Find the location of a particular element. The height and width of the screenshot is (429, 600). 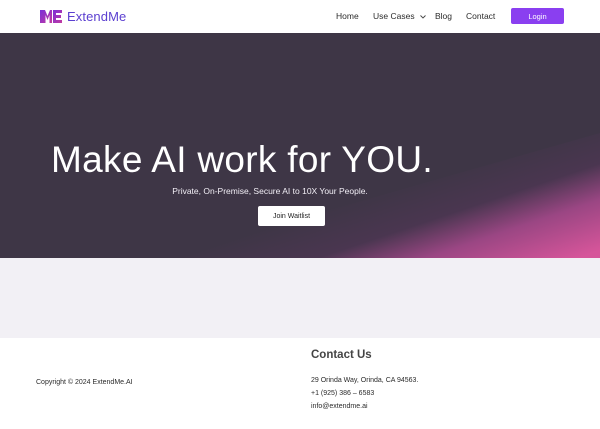

contact-email: info@extendme.ai is located at coordinates (339, 406).